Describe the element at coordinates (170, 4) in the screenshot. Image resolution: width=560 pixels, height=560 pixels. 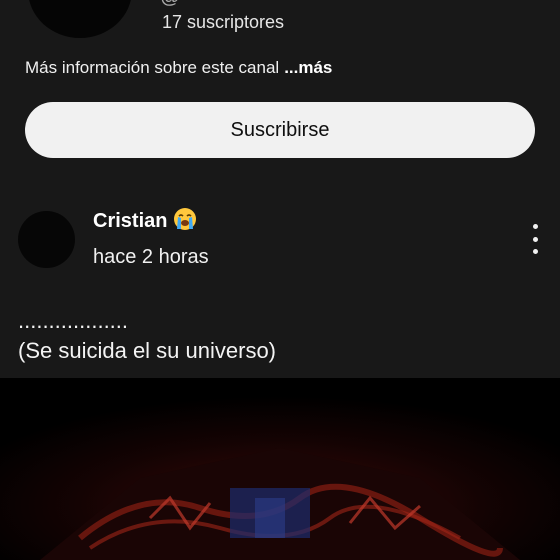
I see `channel-handle: @` at that location.